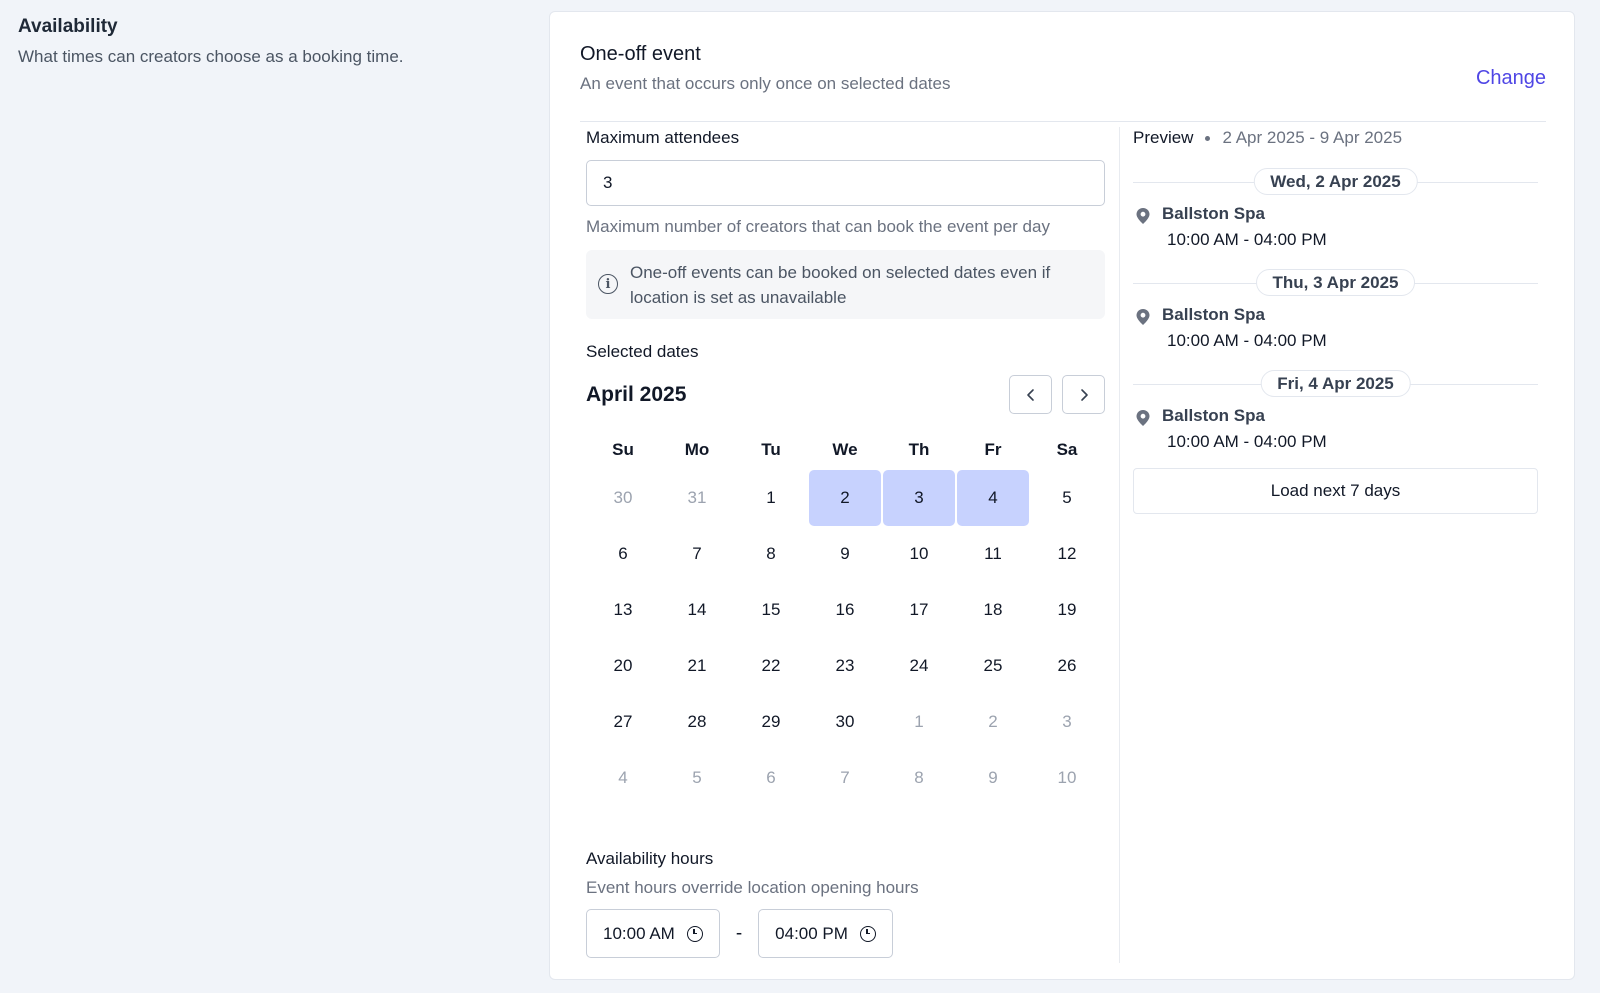 Image resolution: width=1600 pixels, height=993 pixels. I want to click on previous-month-button, so click(1030, 394).